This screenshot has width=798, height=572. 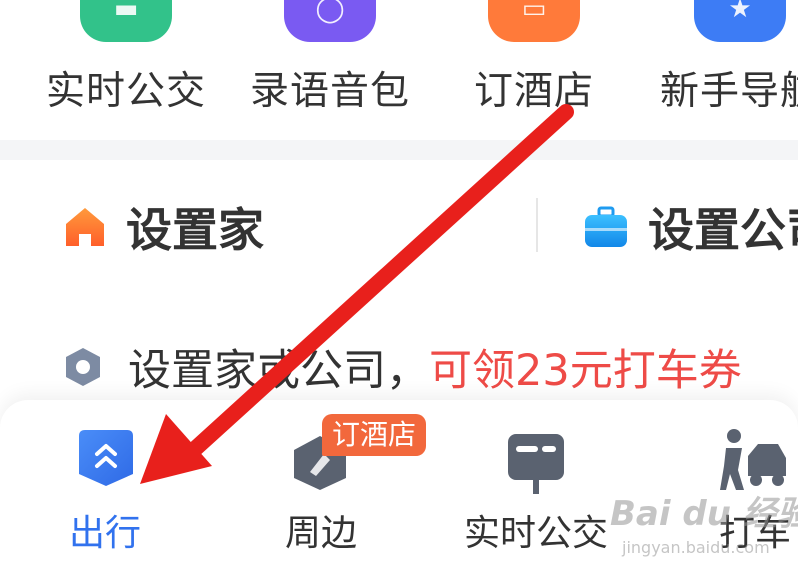 What do you see at coordinates (126, 91) in the screenshot?
I see `quick-item-label: 实时公交` at bounding box center [126, 91].